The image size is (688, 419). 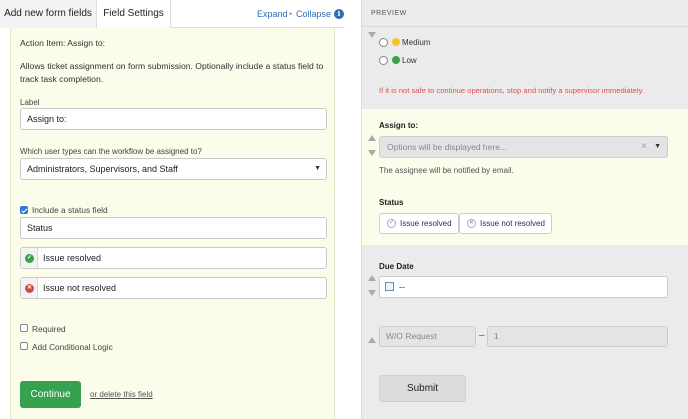 I want to click on priority-label-medium: Medium, so click(x=416, y=42).